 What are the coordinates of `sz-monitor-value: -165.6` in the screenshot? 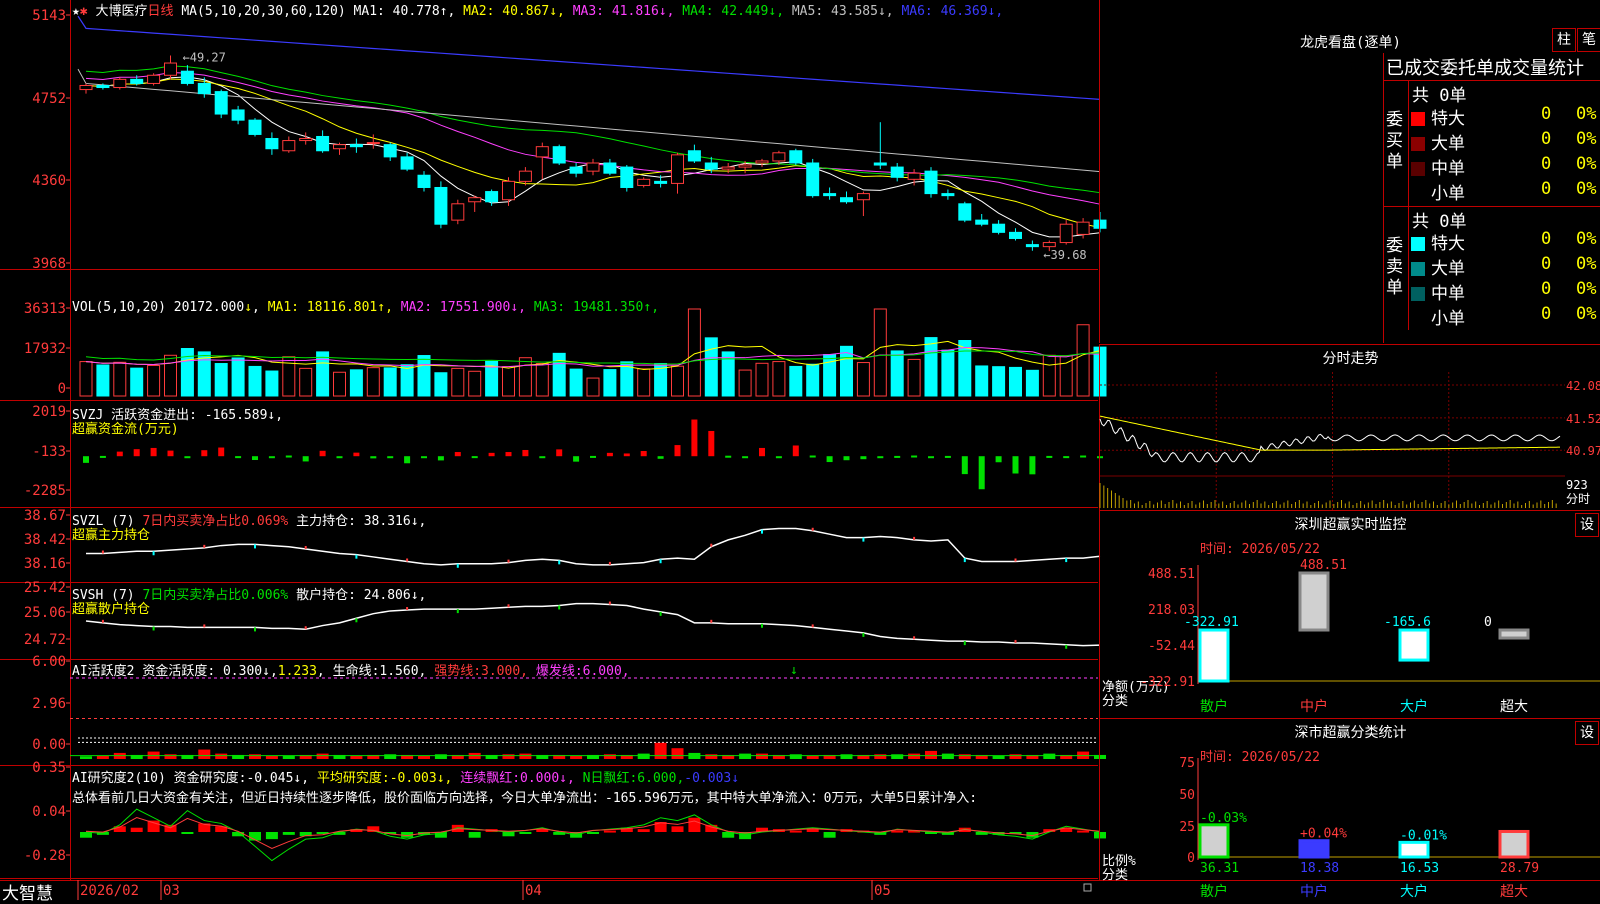 It's located at (1407, 622).